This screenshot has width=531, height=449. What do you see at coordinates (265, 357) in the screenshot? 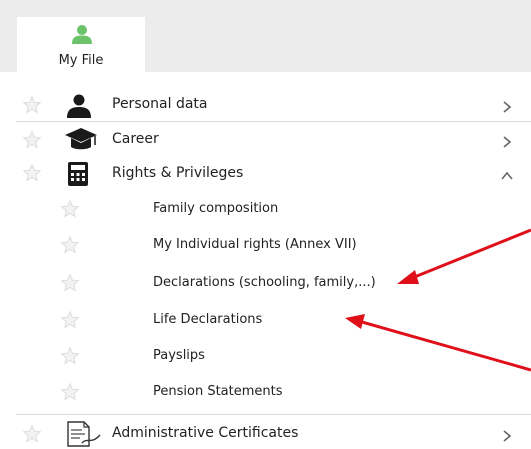
I see `submenu-item-payslips: Payslips` at bounding box center [265, 357].